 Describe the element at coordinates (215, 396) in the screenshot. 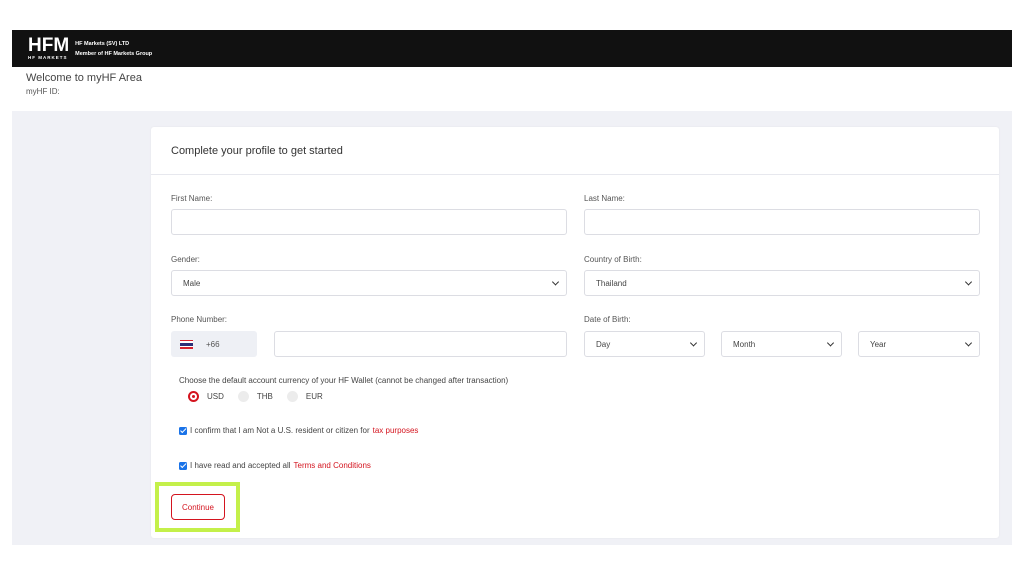

I see `currency-usd-label: USD` at that location.